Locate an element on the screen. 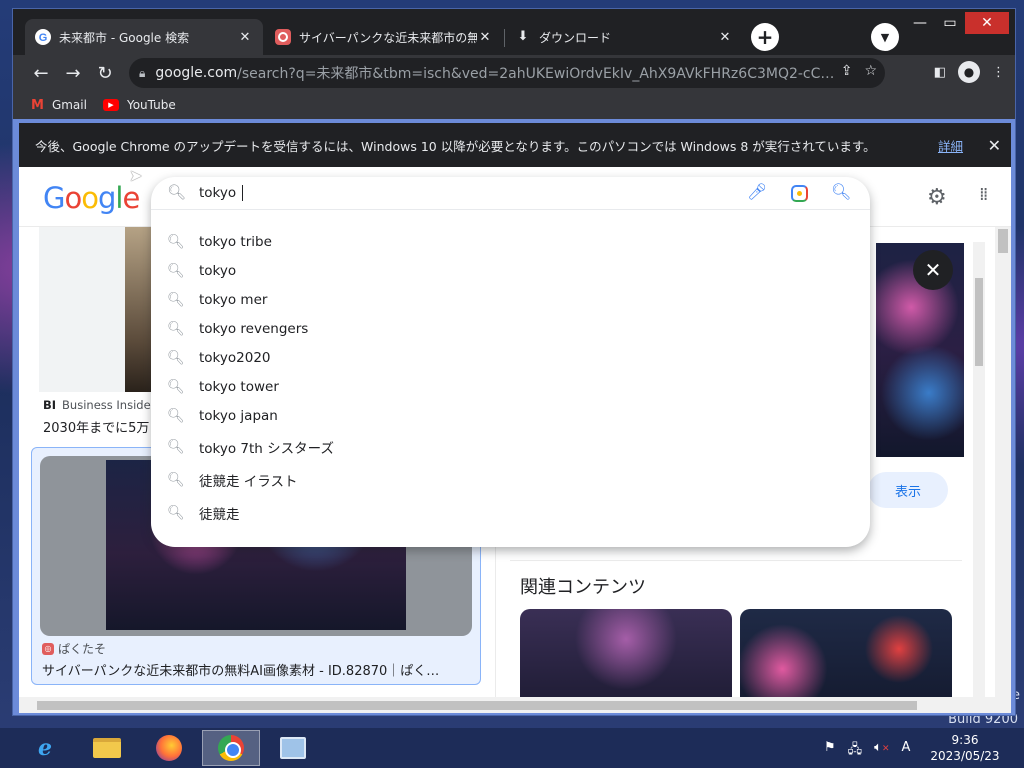 This screenshot has width=1024, height=768. back-button: ← is located at coordinates (41, 73).